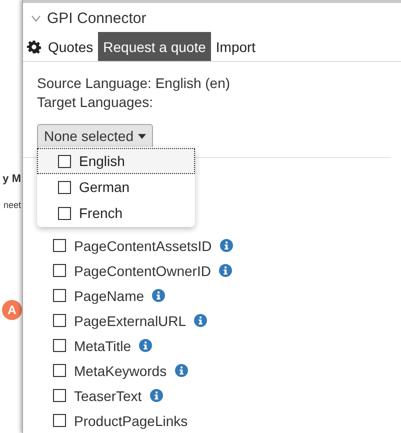 The height and width of the screenshot is (433, 401). Describe the element at coordinates (130, 320) in the screenshot. I see `field-label: PageExternalURL` at that location.